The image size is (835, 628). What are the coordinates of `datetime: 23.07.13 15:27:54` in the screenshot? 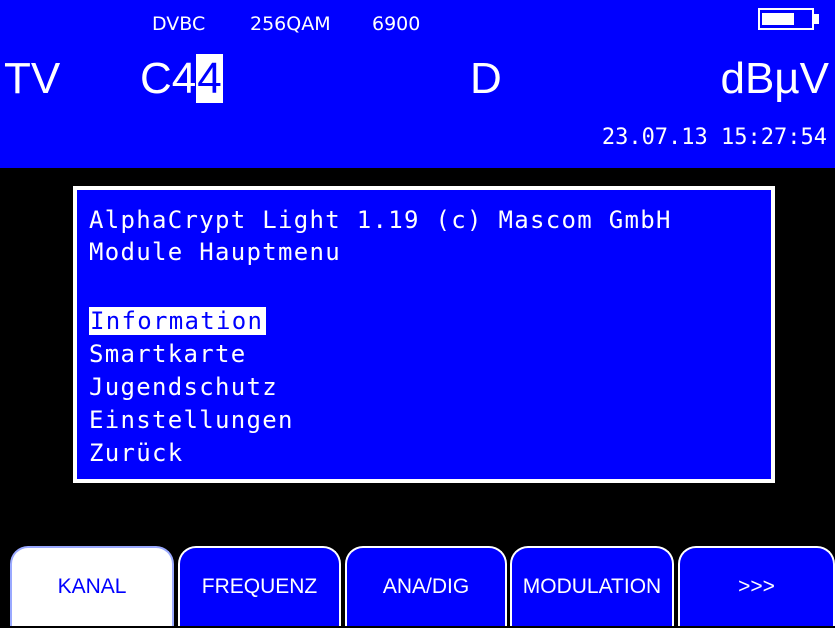 It's located at (714, 137).